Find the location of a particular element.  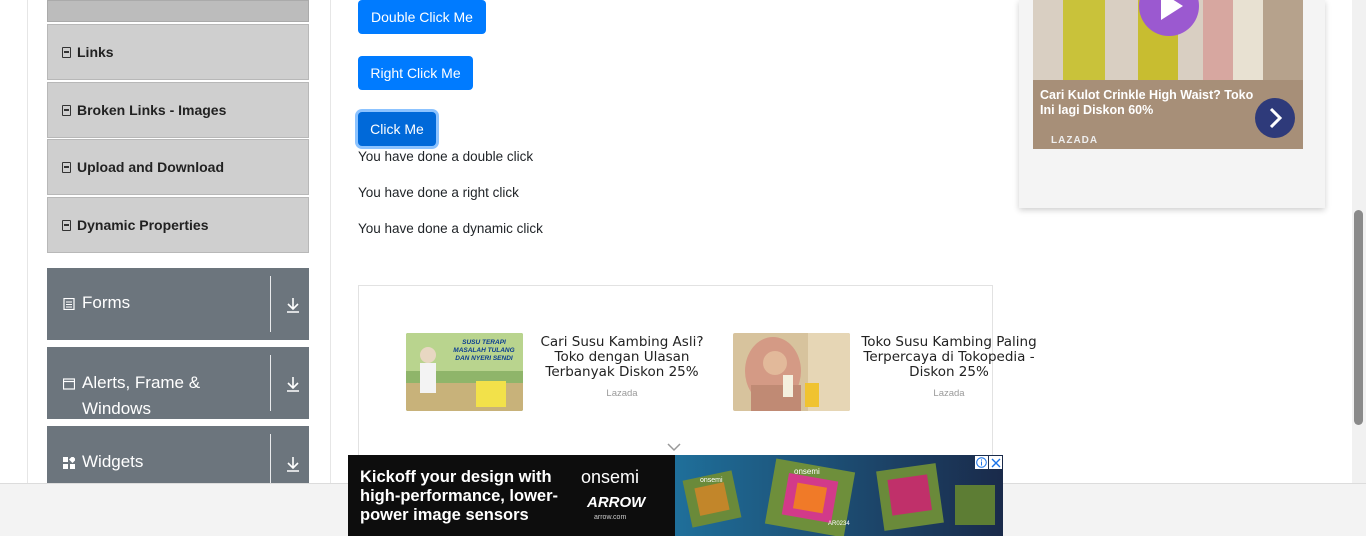

ad-close-icon is located at coordinates (995, 462).